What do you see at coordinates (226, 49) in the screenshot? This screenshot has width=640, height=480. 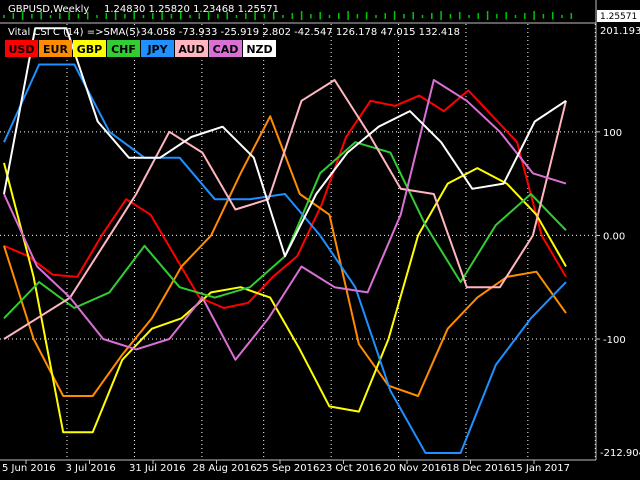 I see `legend-label-cad: CAD` at bounding box center [226, 49].